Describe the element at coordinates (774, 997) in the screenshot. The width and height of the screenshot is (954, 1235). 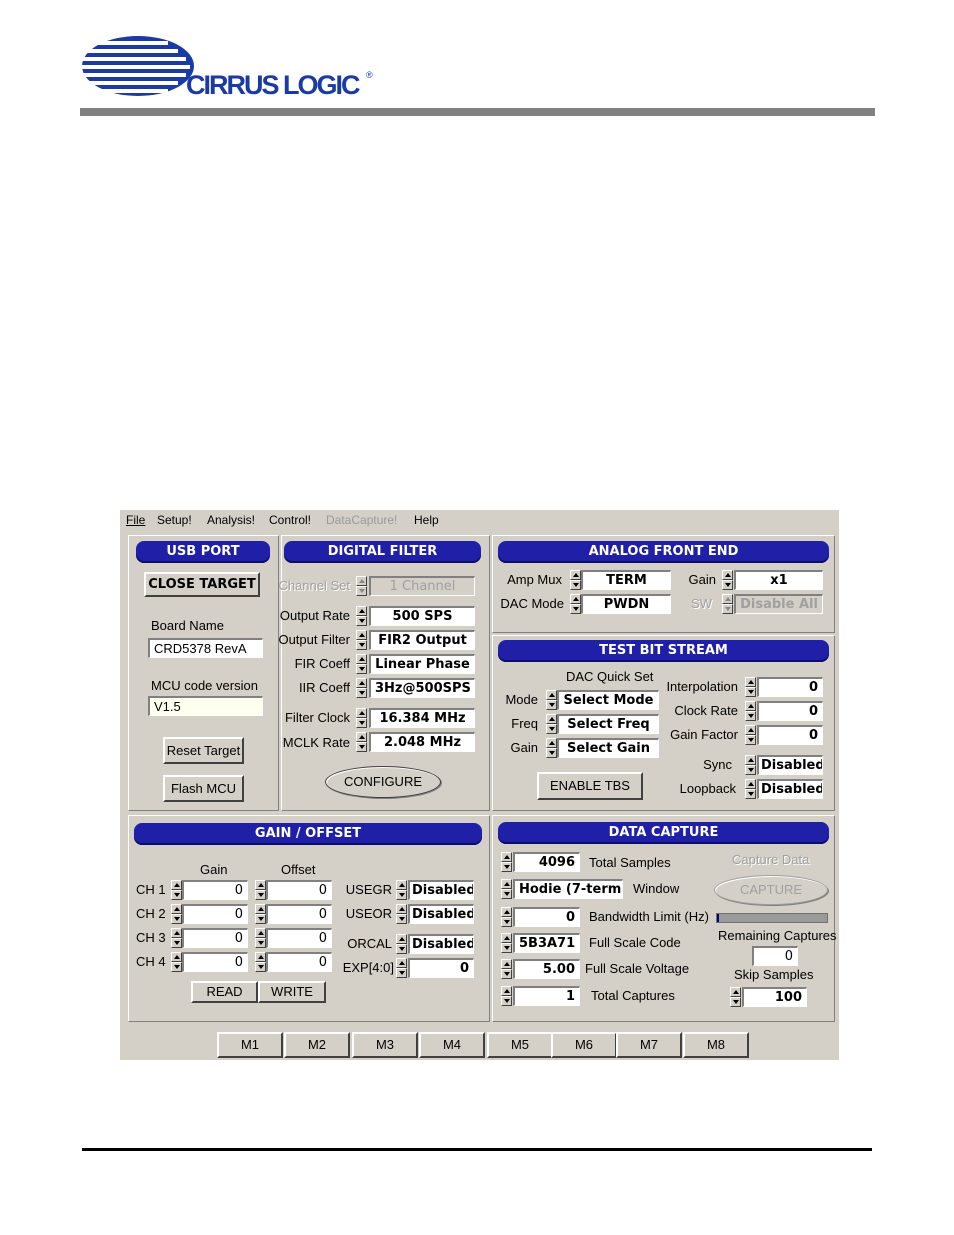
I see `skip-samples-field: 100` at that location.